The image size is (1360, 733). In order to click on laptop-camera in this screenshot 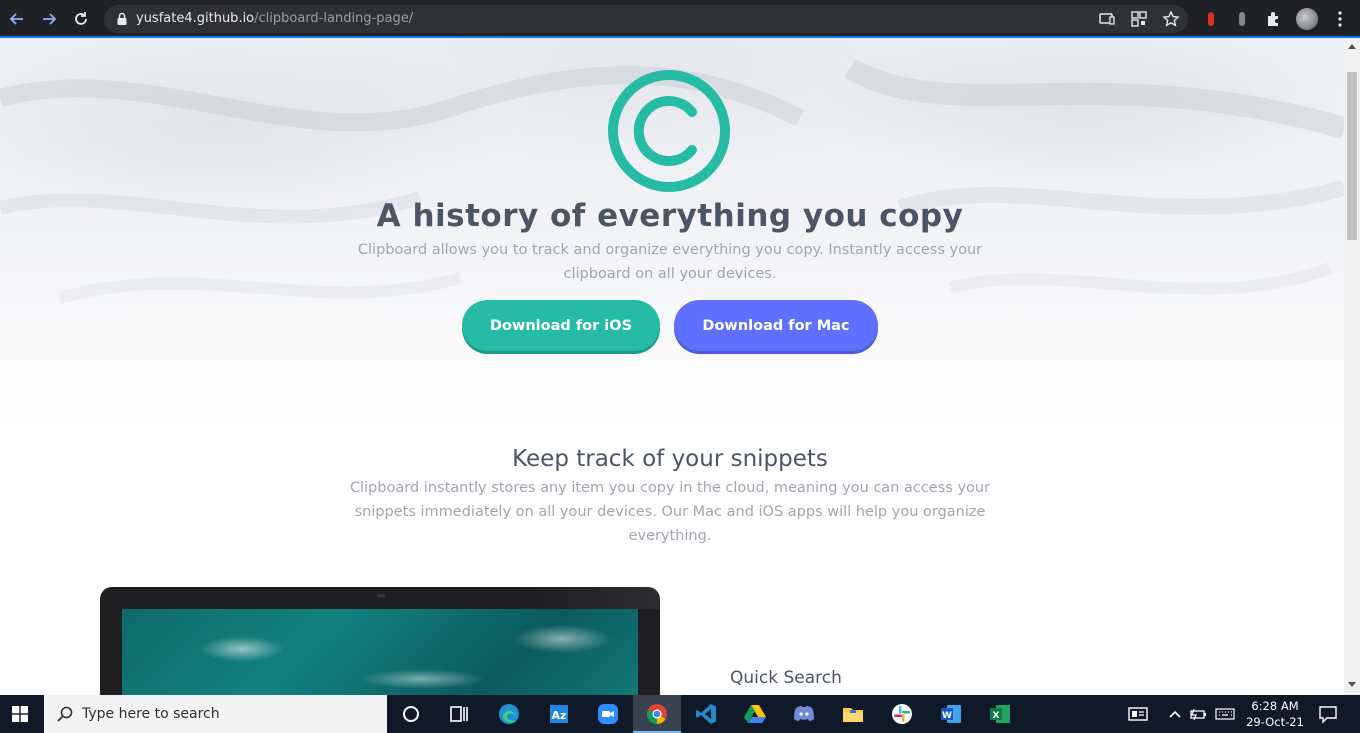, I will do `click(381, 595)`.